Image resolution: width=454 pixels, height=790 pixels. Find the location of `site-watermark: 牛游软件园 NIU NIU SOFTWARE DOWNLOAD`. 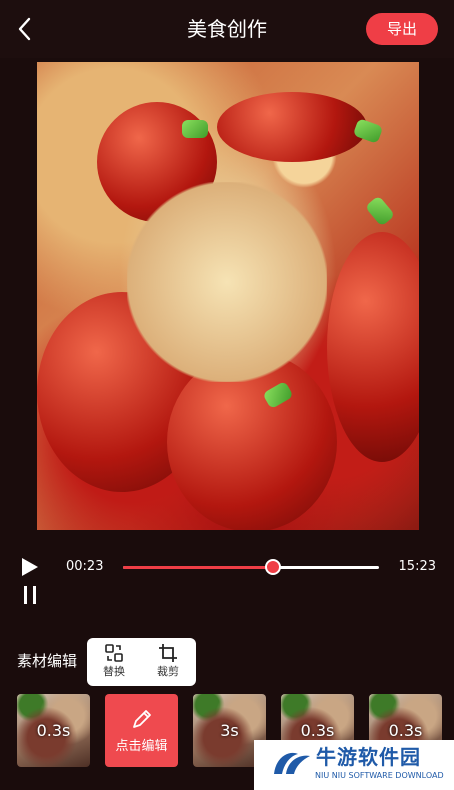

site-watermark: 牛游软件园 NIU NIU SOFTWARE DOWNLOAD is located at coordinates (354, 765).